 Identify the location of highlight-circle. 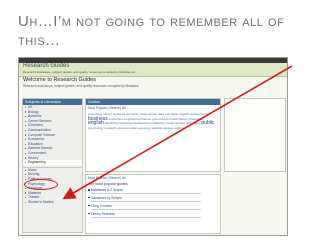
(41, 184).